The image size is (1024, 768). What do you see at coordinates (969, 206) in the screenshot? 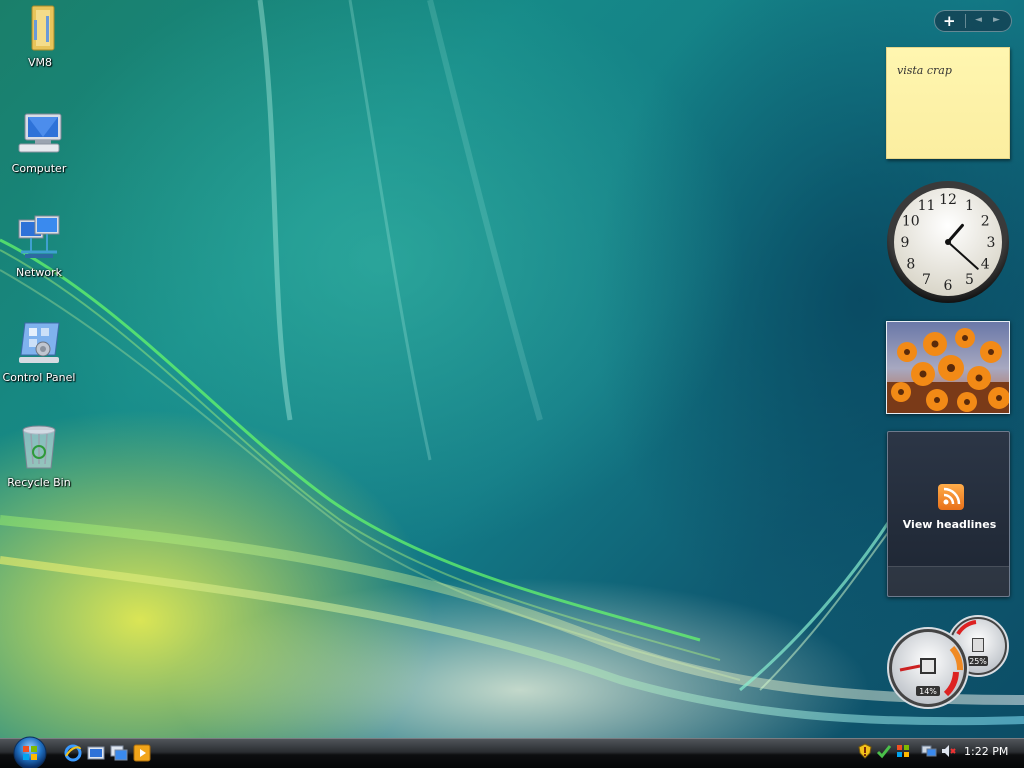
I see `clock-numeral: 1` at bounding box center [969, 206].